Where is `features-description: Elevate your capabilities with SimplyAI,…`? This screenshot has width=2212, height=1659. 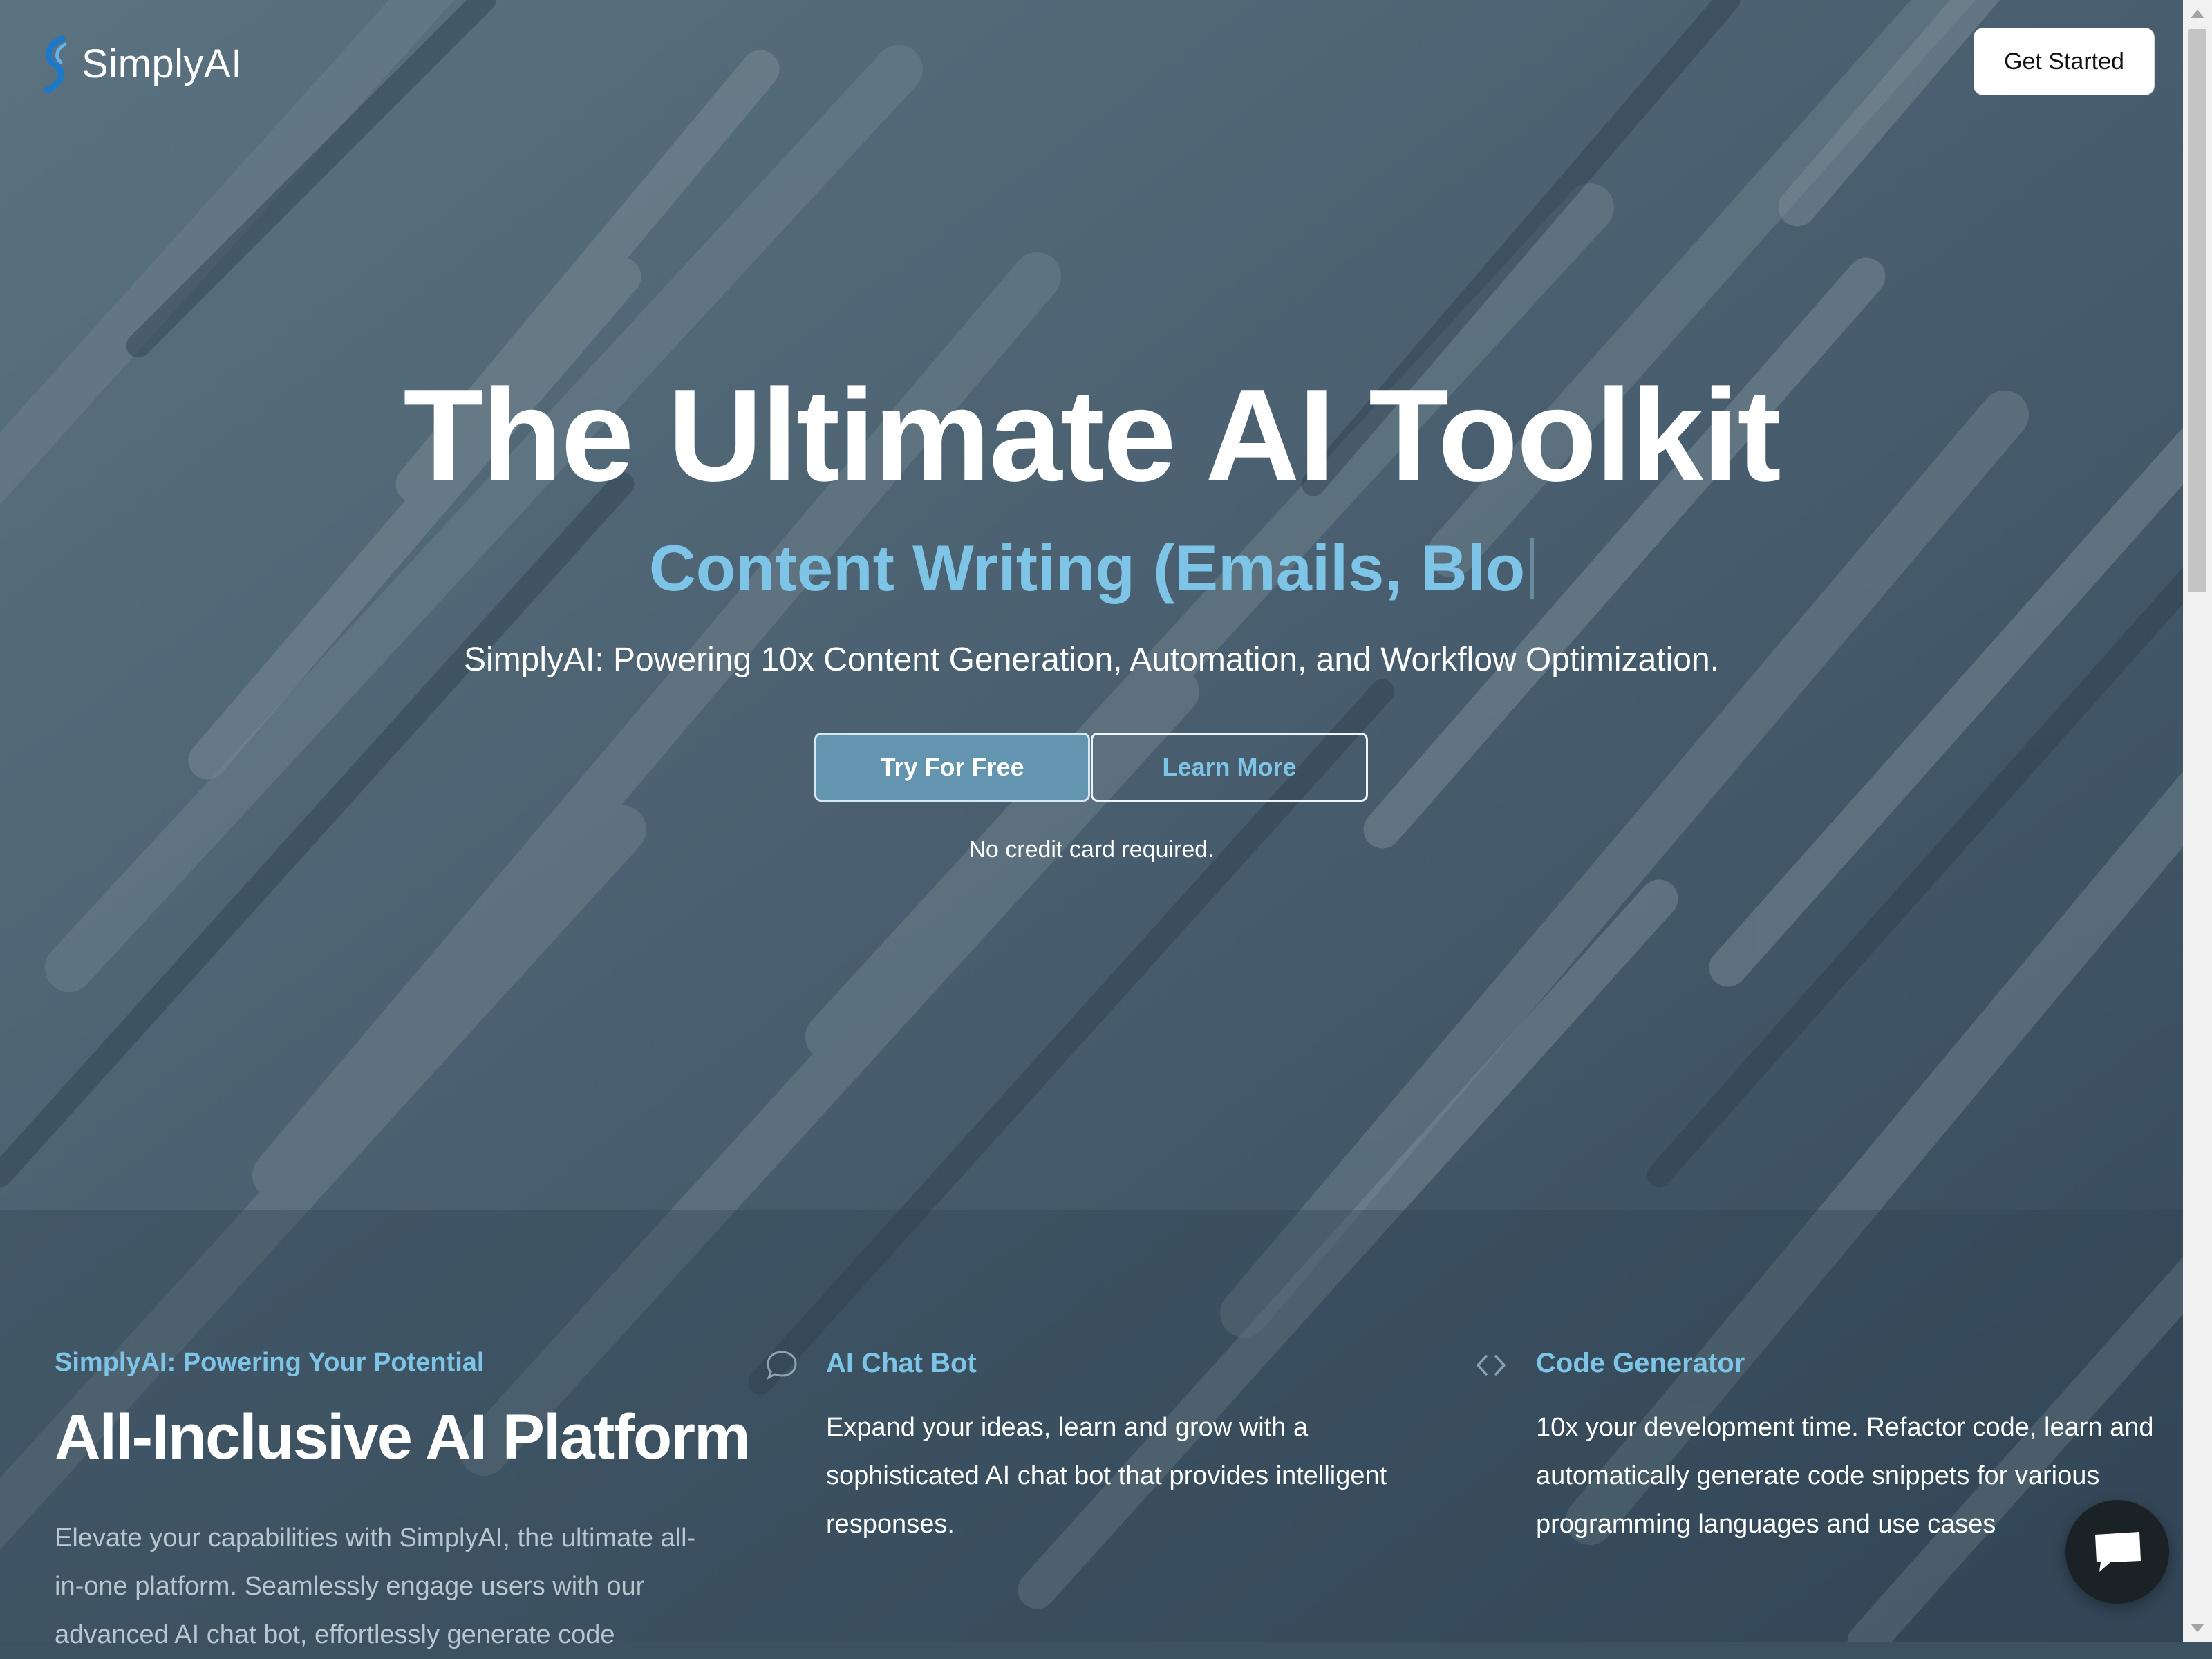 features-description: Elevate your capabilities with SimplyAI,… is located at coordinates (376, 1586).